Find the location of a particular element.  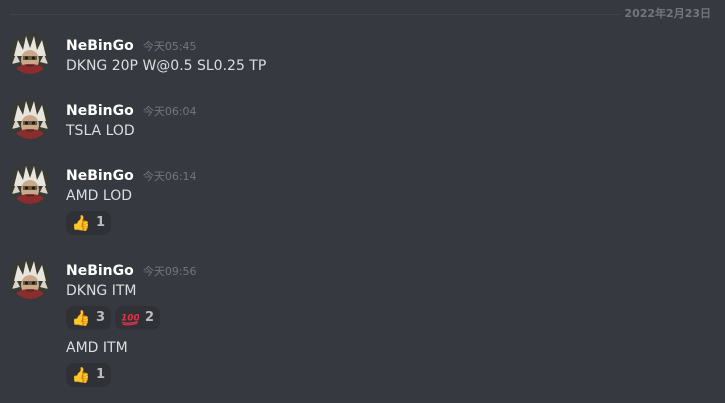

timestamp: 今天05:45 is located at coordinates (169, 46).